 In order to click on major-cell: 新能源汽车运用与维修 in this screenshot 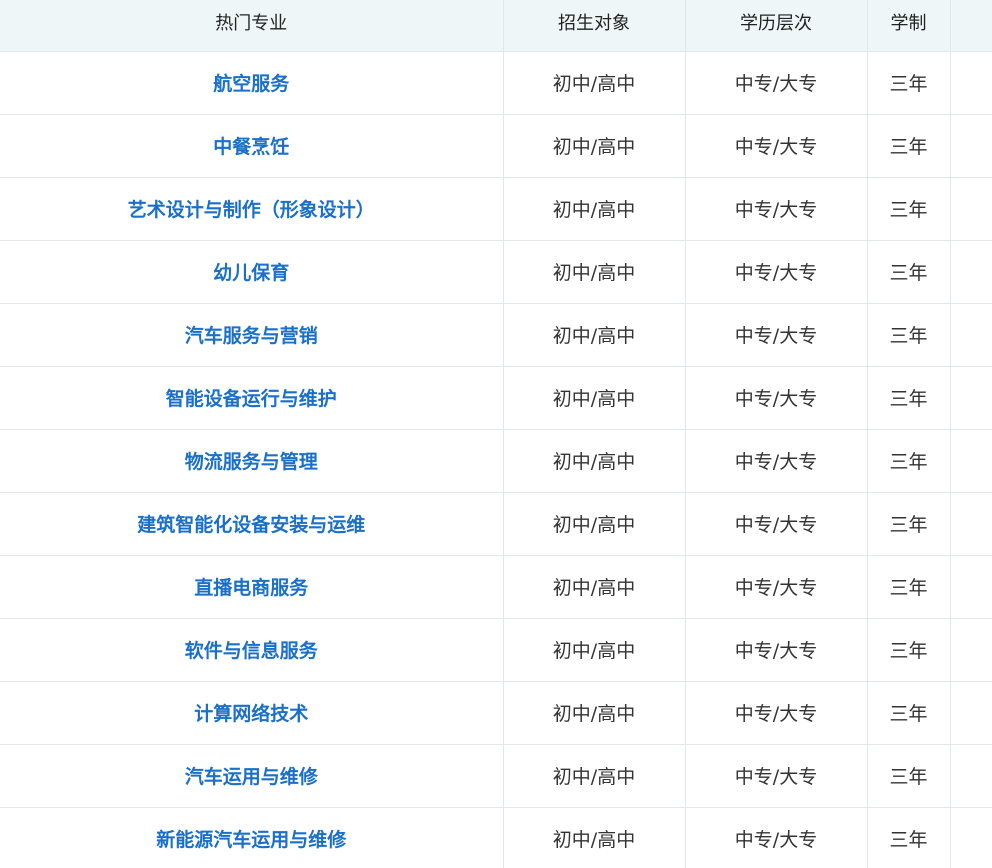, I will do `click(252, 837)`.